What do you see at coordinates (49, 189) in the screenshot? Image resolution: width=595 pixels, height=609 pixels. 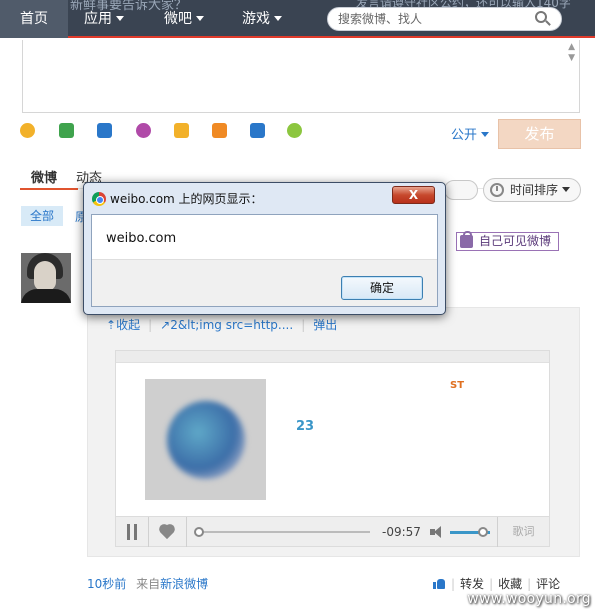 I see `active-tab-indicator` at bounding box center [49, 189].